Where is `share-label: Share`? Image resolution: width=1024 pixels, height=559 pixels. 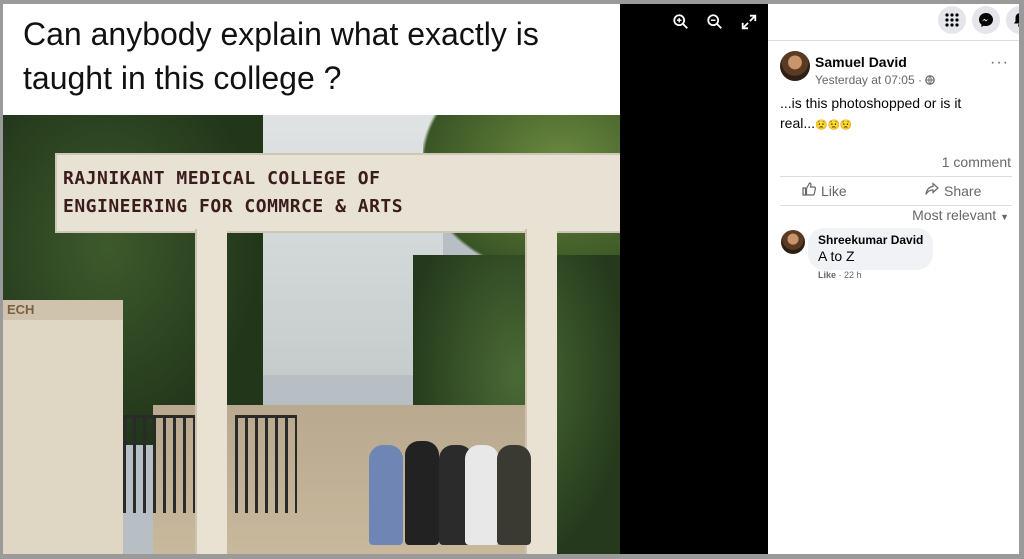
share-label: Share is located at coordinates (963, 190).